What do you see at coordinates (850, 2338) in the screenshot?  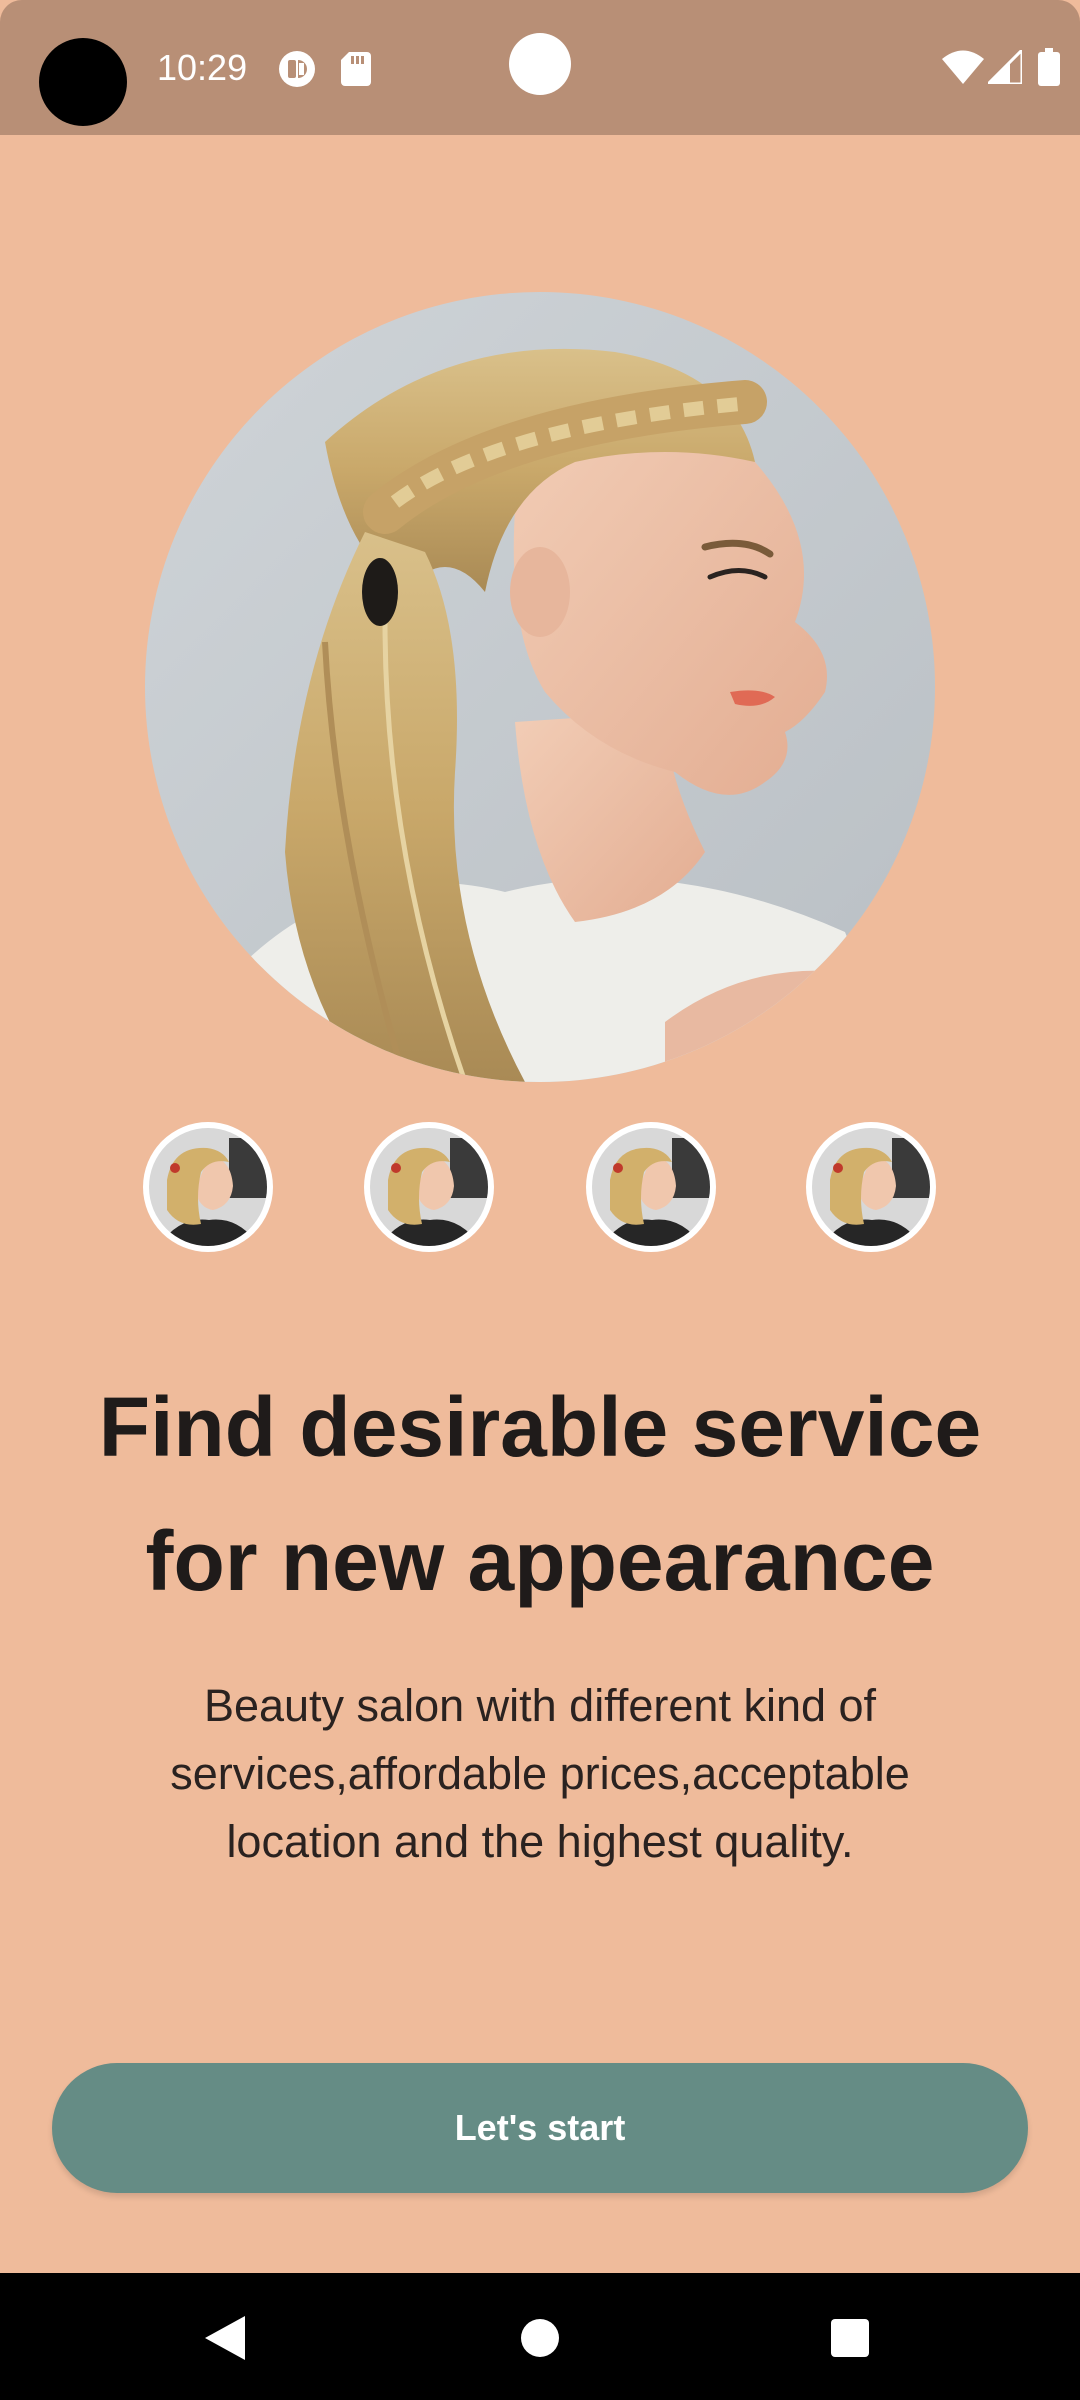 I see `recents-icon` at bounding box center [850, 2338].